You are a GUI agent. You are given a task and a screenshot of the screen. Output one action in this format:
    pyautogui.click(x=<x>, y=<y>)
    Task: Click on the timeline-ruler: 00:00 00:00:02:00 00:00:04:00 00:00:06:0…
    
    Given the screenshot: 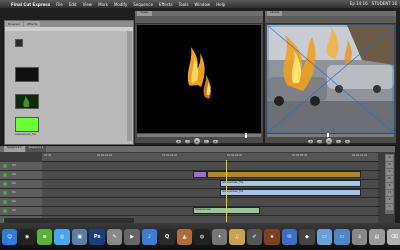 What is the action you would take?
    pyautogui.click(x=210, y=157)
    